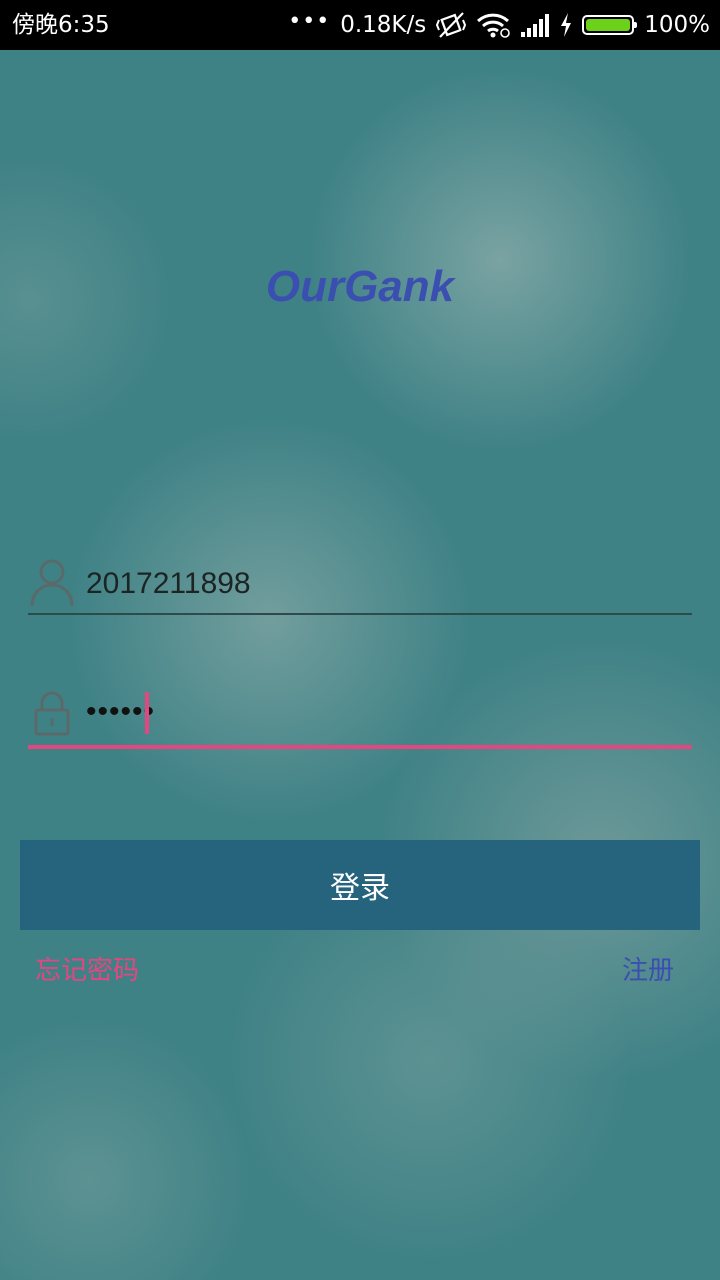 The width and height of the screenshot is (720, 1280). I want to click on forgot-password-link: 忘记密码, so click(87, 971).